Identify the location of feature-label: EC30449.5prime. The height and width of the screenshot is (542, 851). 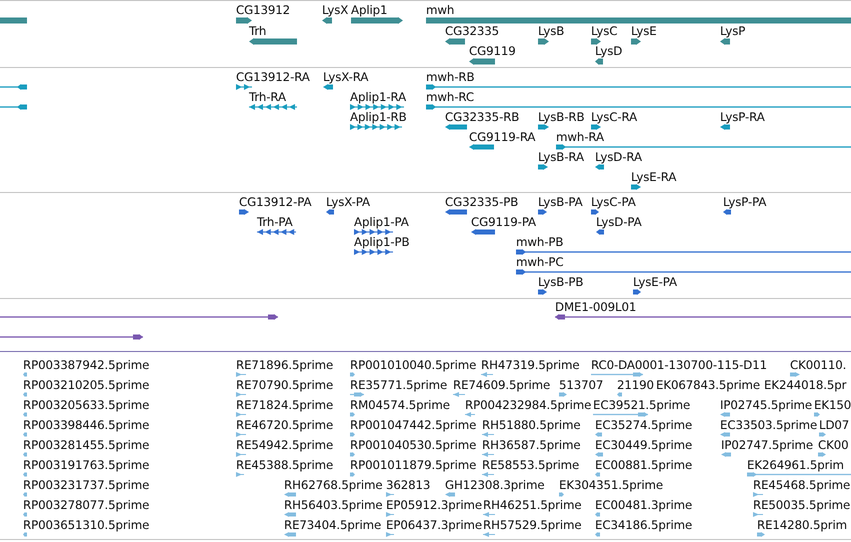
(643, 445).